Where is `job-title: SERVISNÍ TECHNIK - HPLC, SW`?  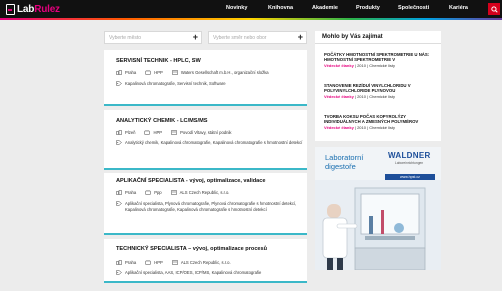
job-title: SERVISNÍ TECHNIK - HPLC, SW is located at coordinates (158, 61).